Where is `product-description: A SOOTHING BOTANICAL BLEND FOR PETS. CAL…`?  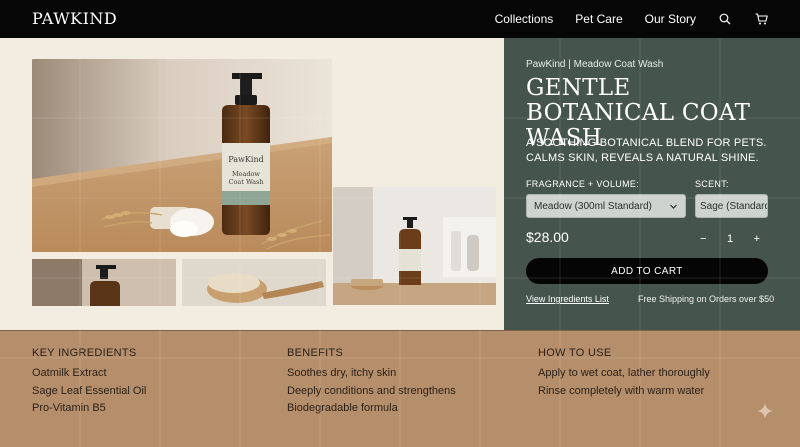
product-description: A SOOTHING BOTANICAL BLEND FOR PETS. CAL… is located at coordinates (646, 150).